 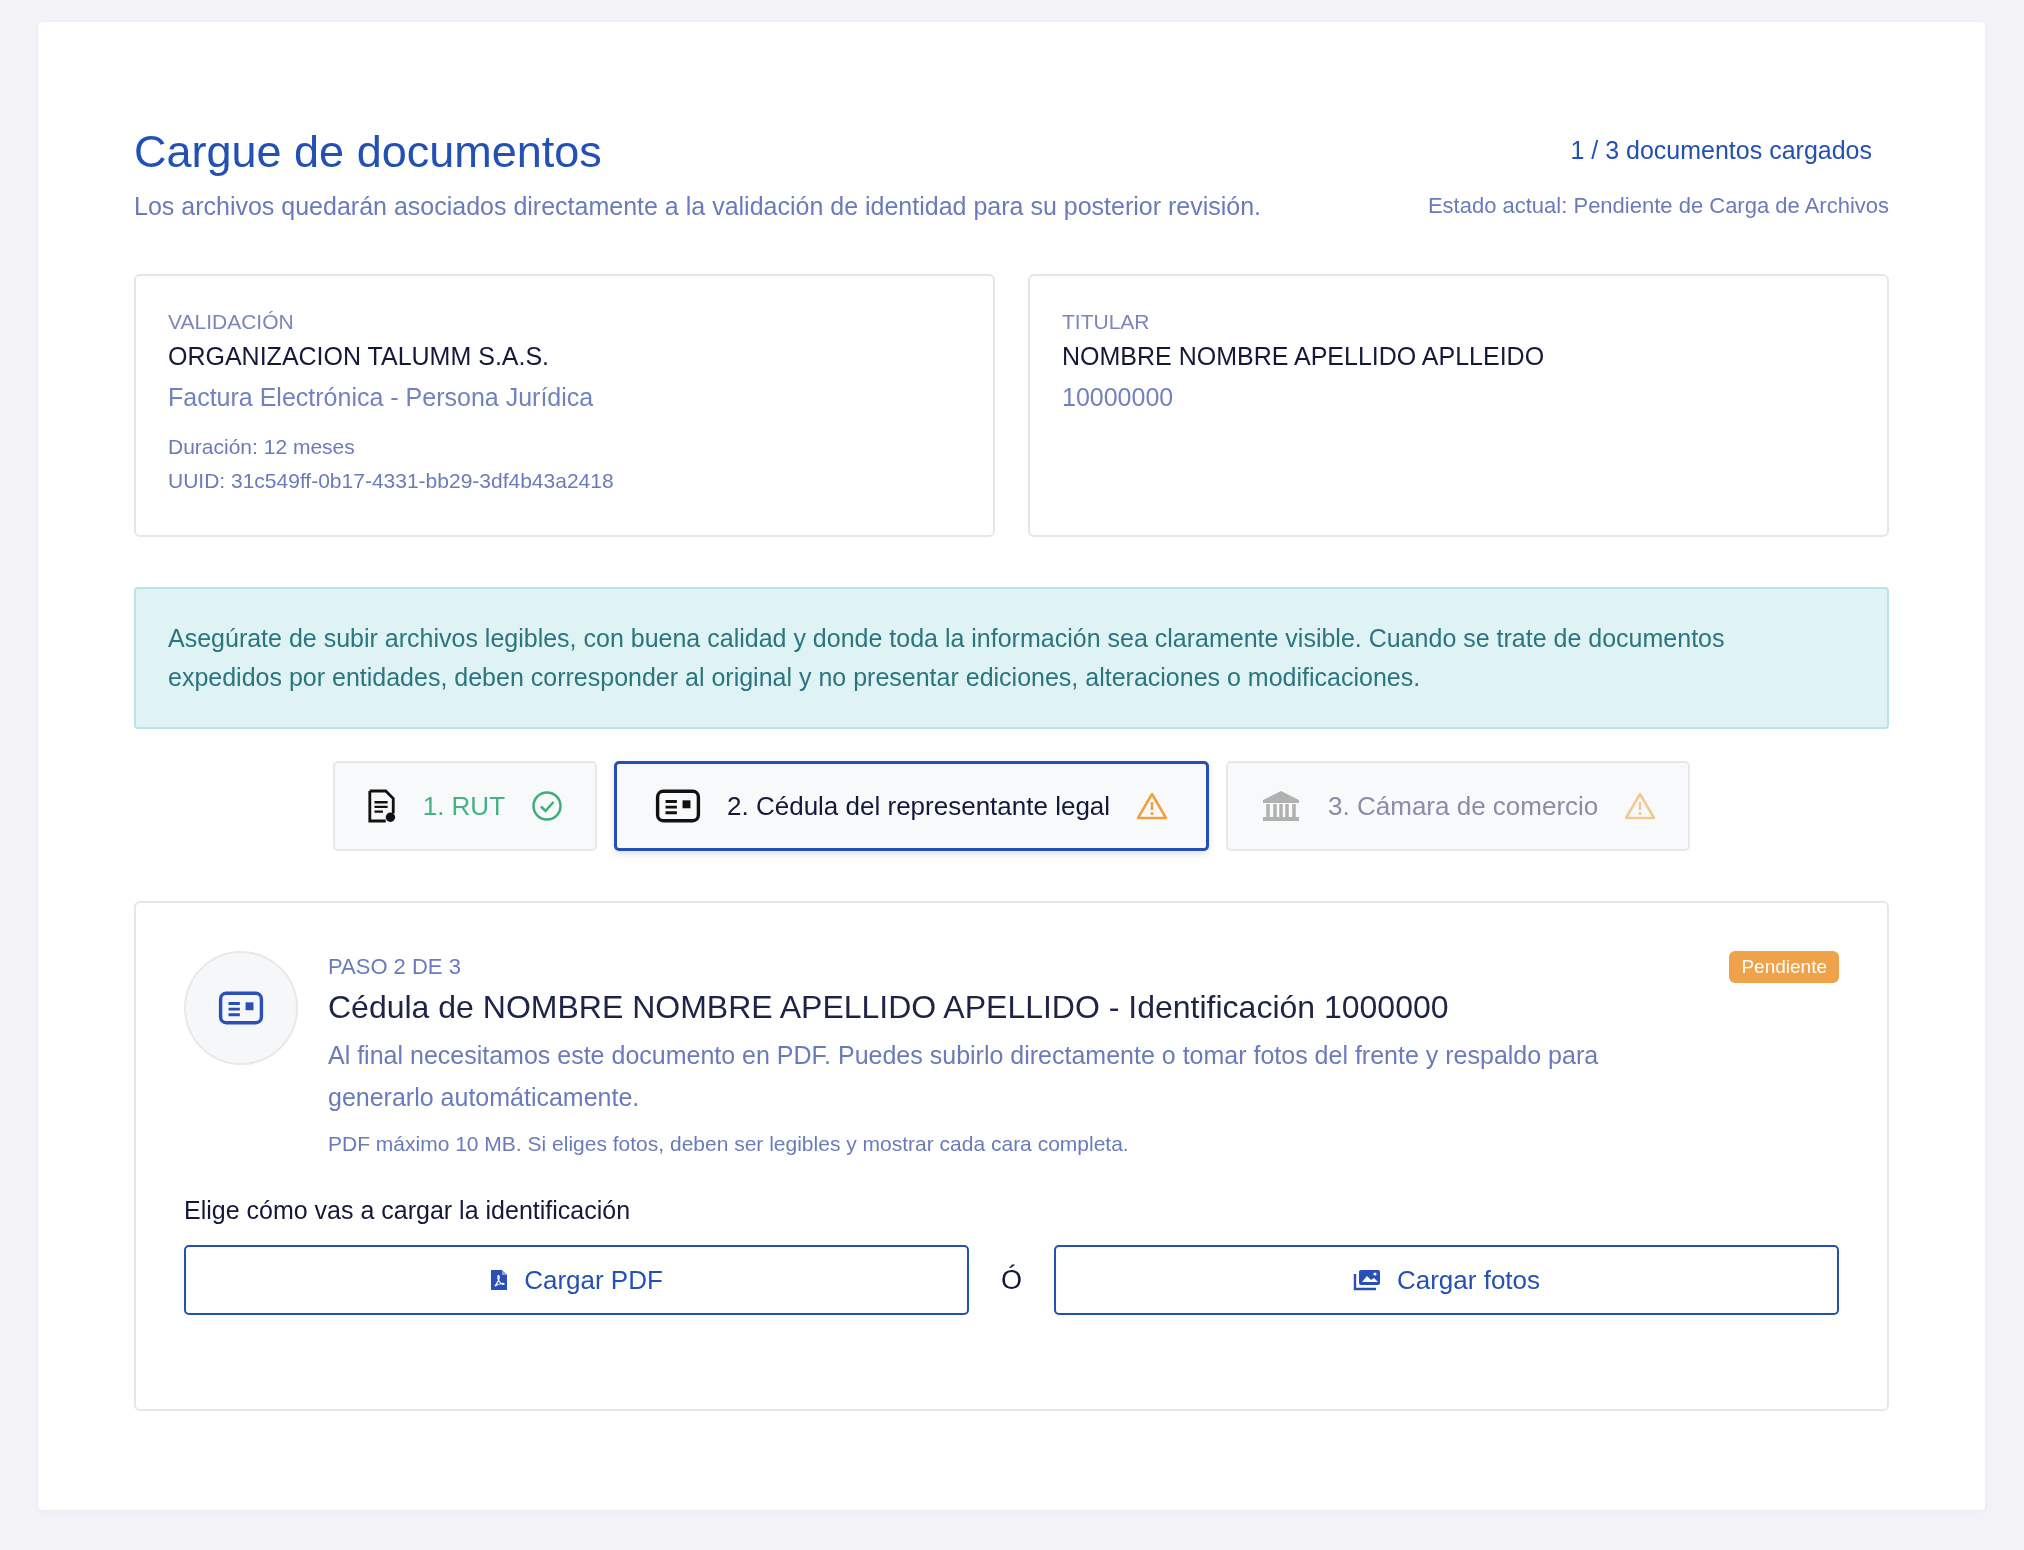 I want to click on card-meta: Duración: 12 meses, so click(x=262, y=447).